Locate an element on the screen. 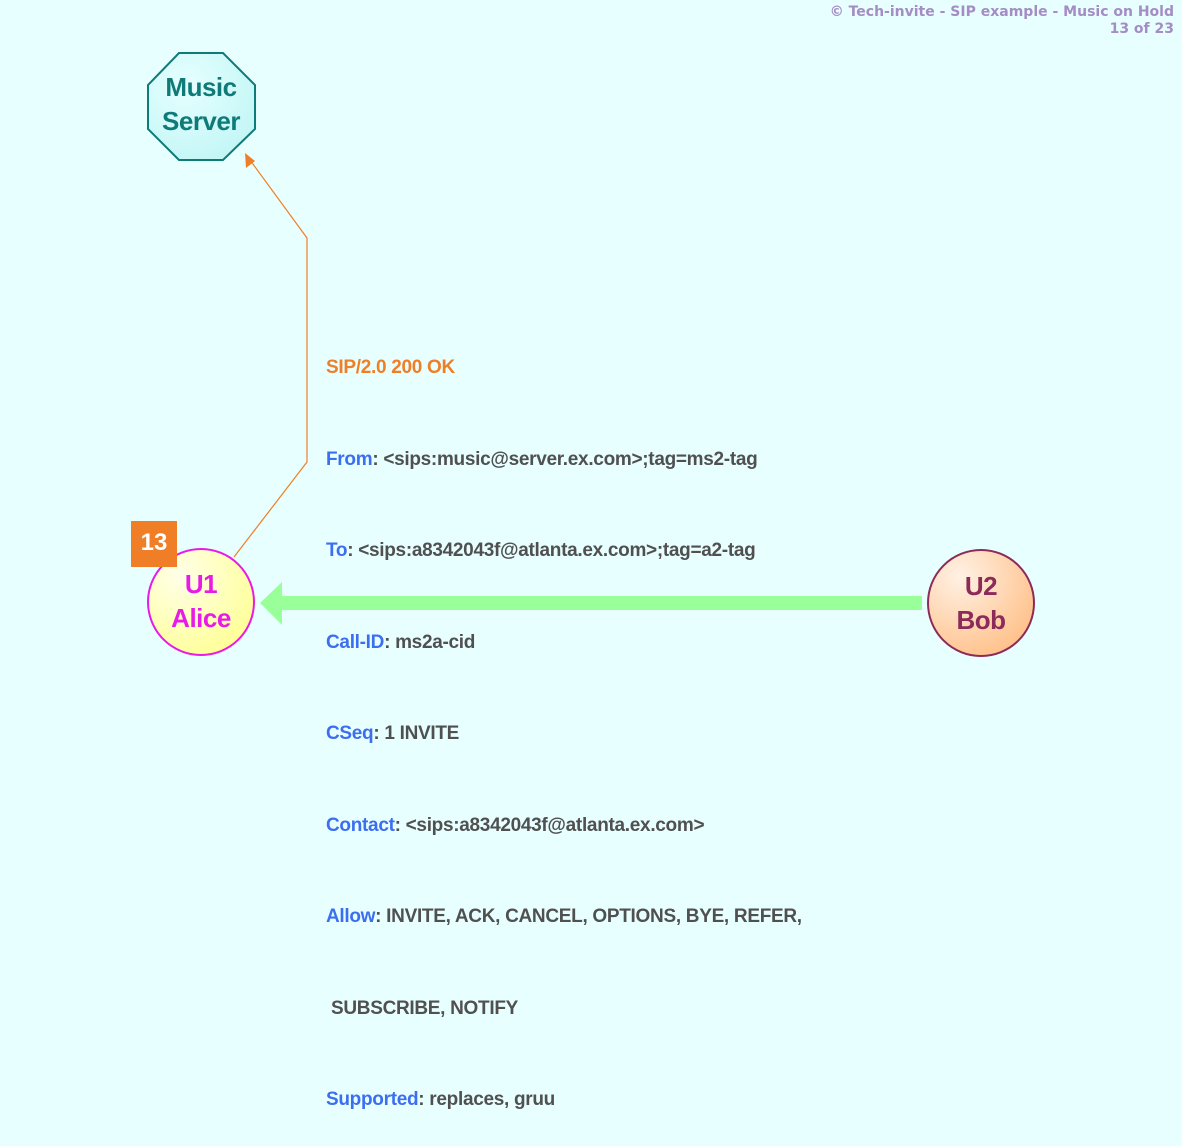  sip-header-value: : ms2a-cid is located at coordinates (430, 642).